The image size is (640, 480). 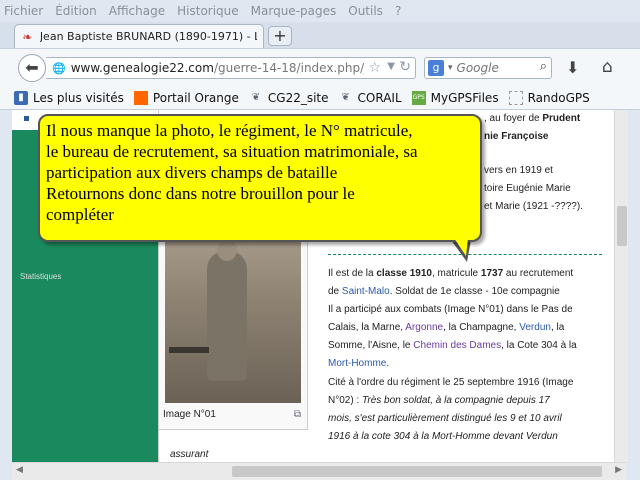 What do you see at coordinates (424, 327) in the screenshot?
I see `link-argonne: Argonne` at bounding box center [424, 327].